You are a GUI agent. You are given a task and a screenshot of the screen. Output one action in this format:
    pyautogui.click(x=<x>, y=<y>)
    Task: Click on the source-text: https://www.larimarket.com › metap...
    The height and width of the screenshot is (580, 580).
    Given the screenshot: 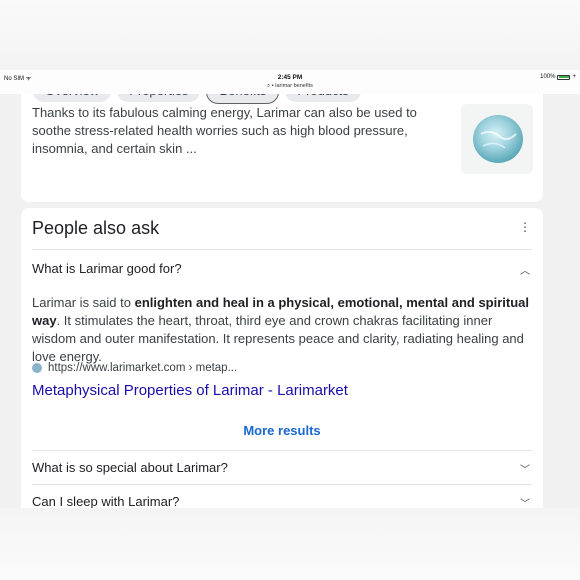 What is the action you would take?
    pyautogui.click(x=143, y=368)
    